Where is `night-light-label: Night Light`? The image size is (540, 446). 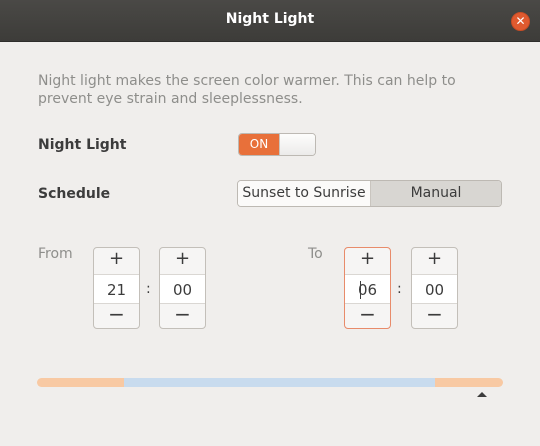 night-light-label: Night Light is located at coordinates (82, 145).